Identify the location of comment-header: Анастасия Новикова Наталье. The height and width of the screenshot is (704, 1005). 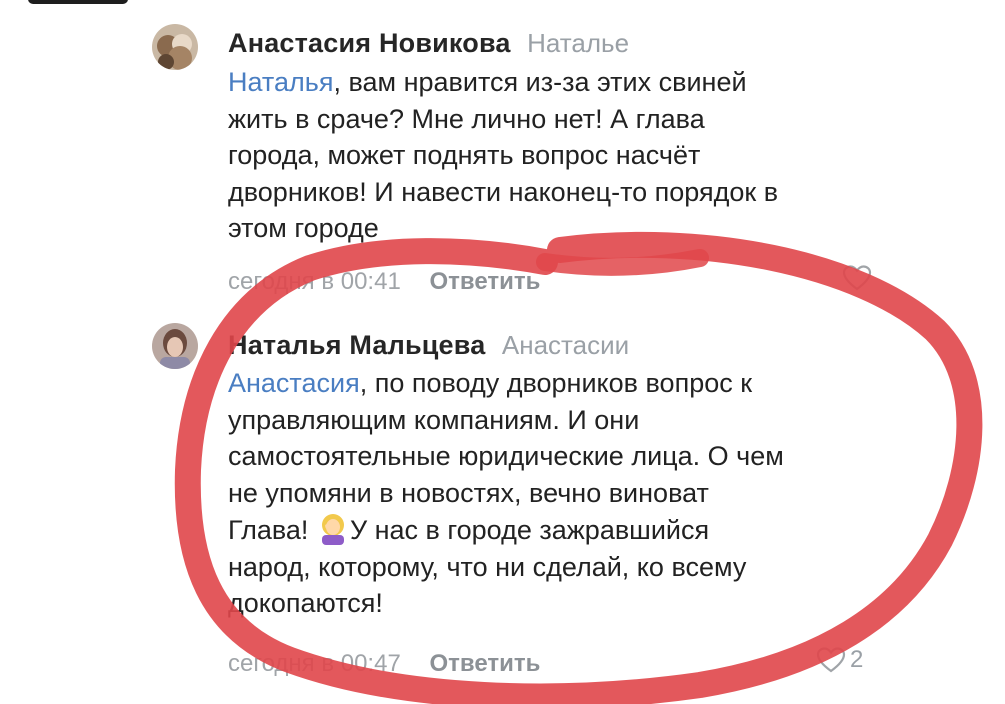
(428, 43).